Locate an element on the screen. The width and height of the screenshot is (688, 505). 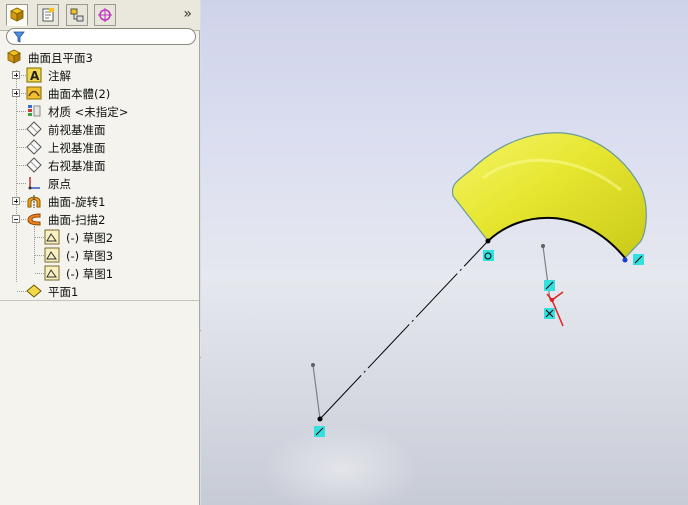
tree-item: 前视基准面 is located at coordinates (99, 129).